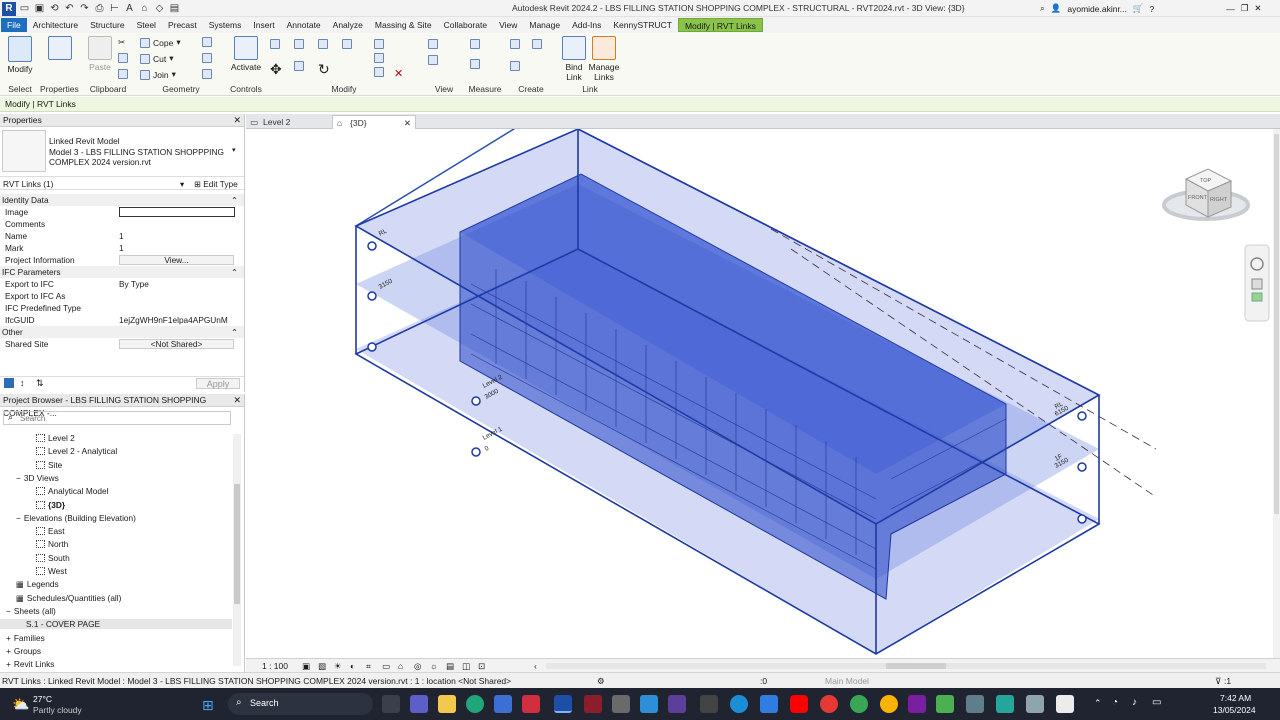 Image resolution: width=1280 pixels, height=720 pixels. What do you see at coordinates (14, 25) in the screenshot?
I see `ribbon-tab-file: File` at bounding box center [14, 25].